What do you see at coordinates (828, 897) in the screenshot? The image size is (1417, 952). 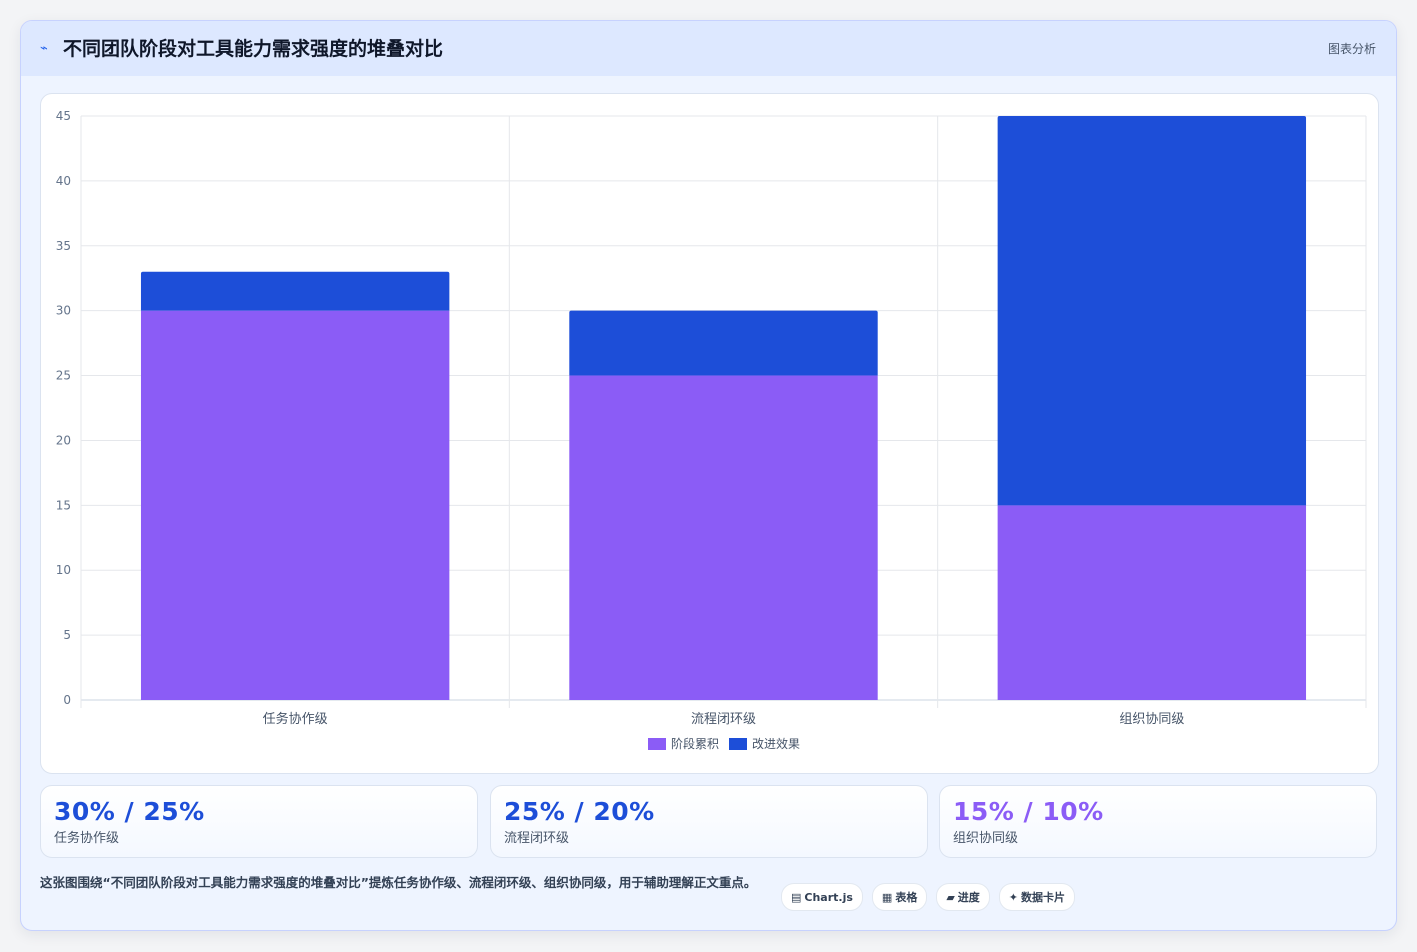 I see `pill-label: Chart.js` at bounding box center [828, 897].